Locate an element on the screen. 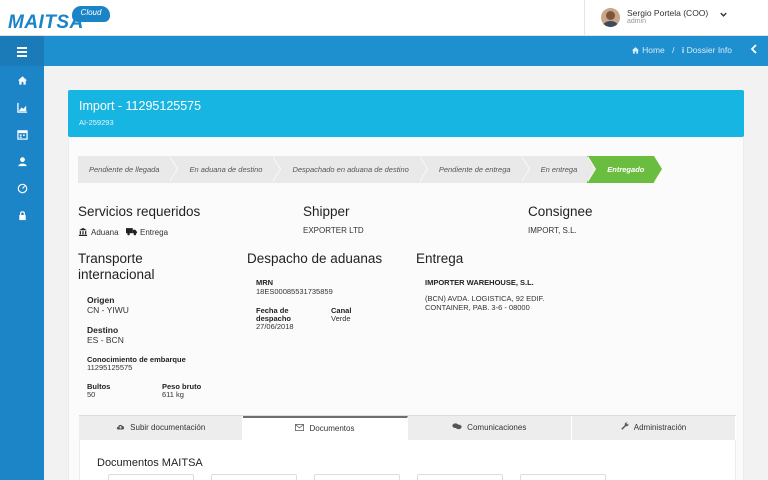  documents-title: Documentos MAITSA is located at coordinates (150, 463).